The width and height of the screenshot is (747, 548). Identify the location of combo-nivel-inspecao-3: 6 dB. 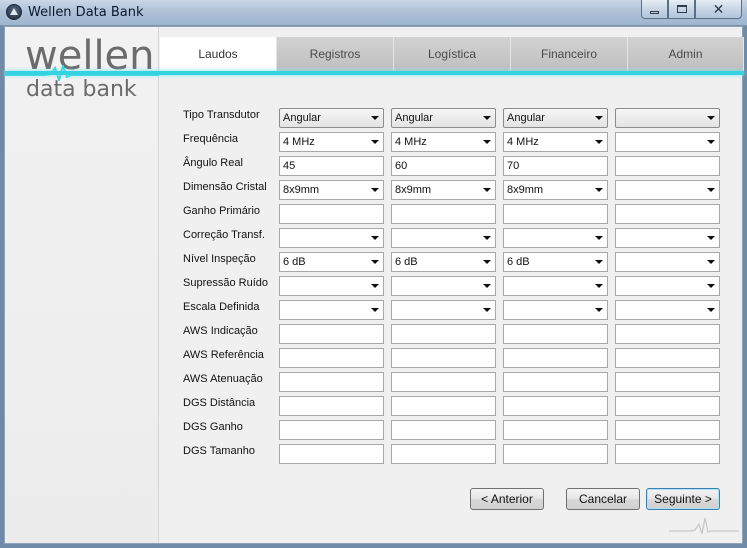
(555, 262).